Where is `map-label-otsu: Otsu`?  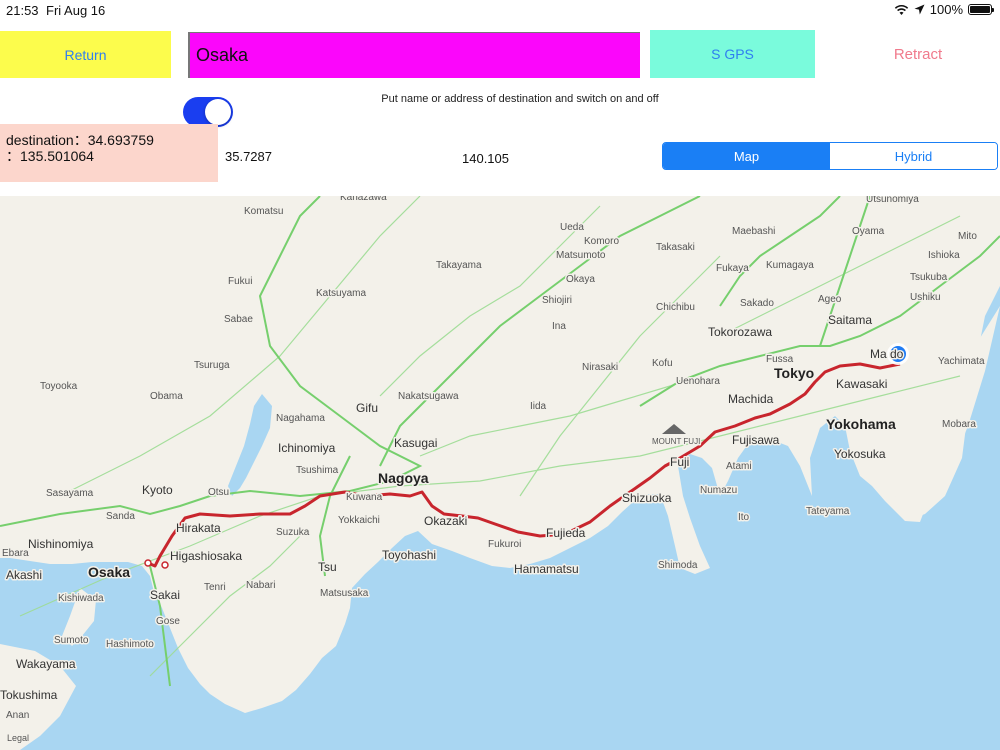
map-label-otsu: Otsu is located at coordinates (218, 492).